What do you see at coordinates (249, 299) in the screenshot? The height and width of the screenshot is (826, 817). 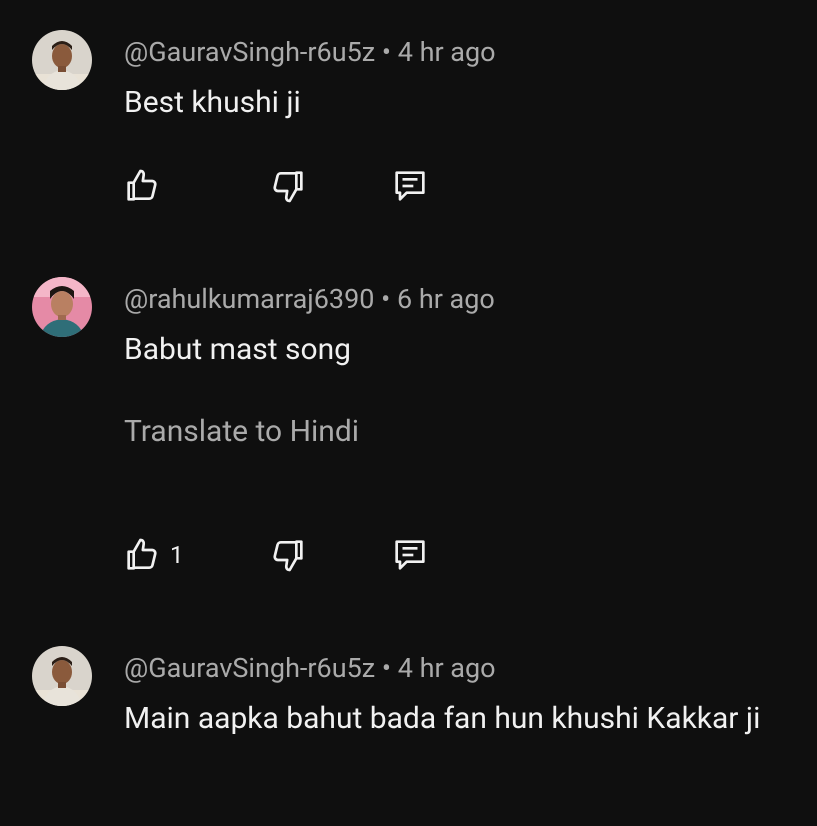 I see `comment-author: @rahulkumarraj6390` at bounding box center [249, 299].